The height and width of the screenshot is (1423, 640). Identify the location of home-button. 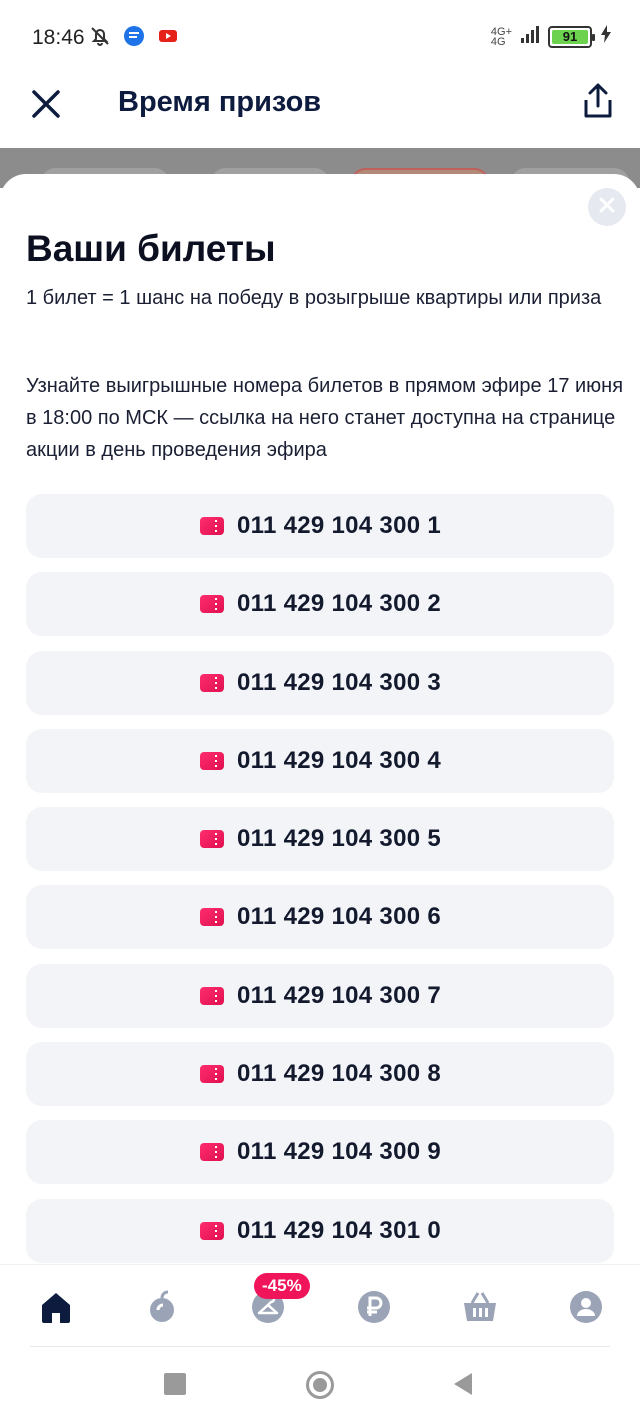
(320, 1385).